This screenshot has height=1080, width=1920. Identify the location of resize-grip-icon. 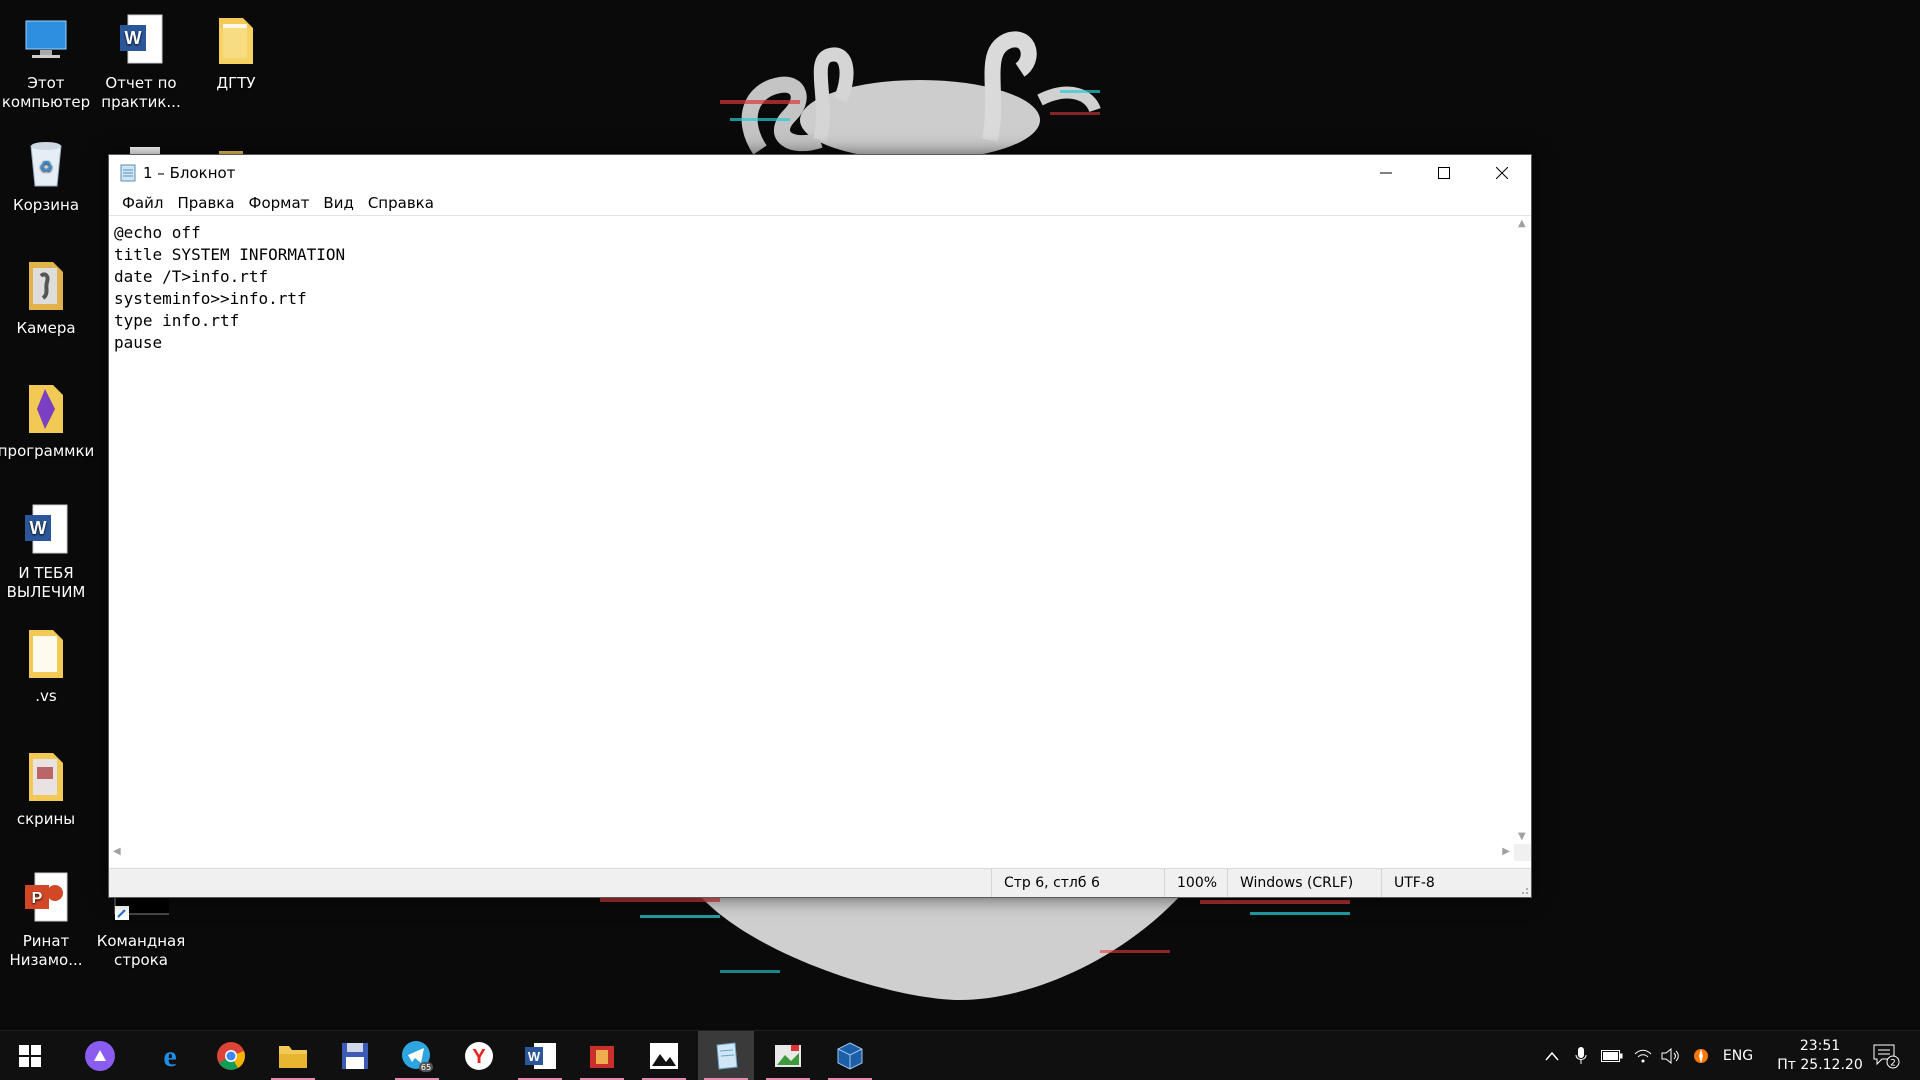
(1524, 890).